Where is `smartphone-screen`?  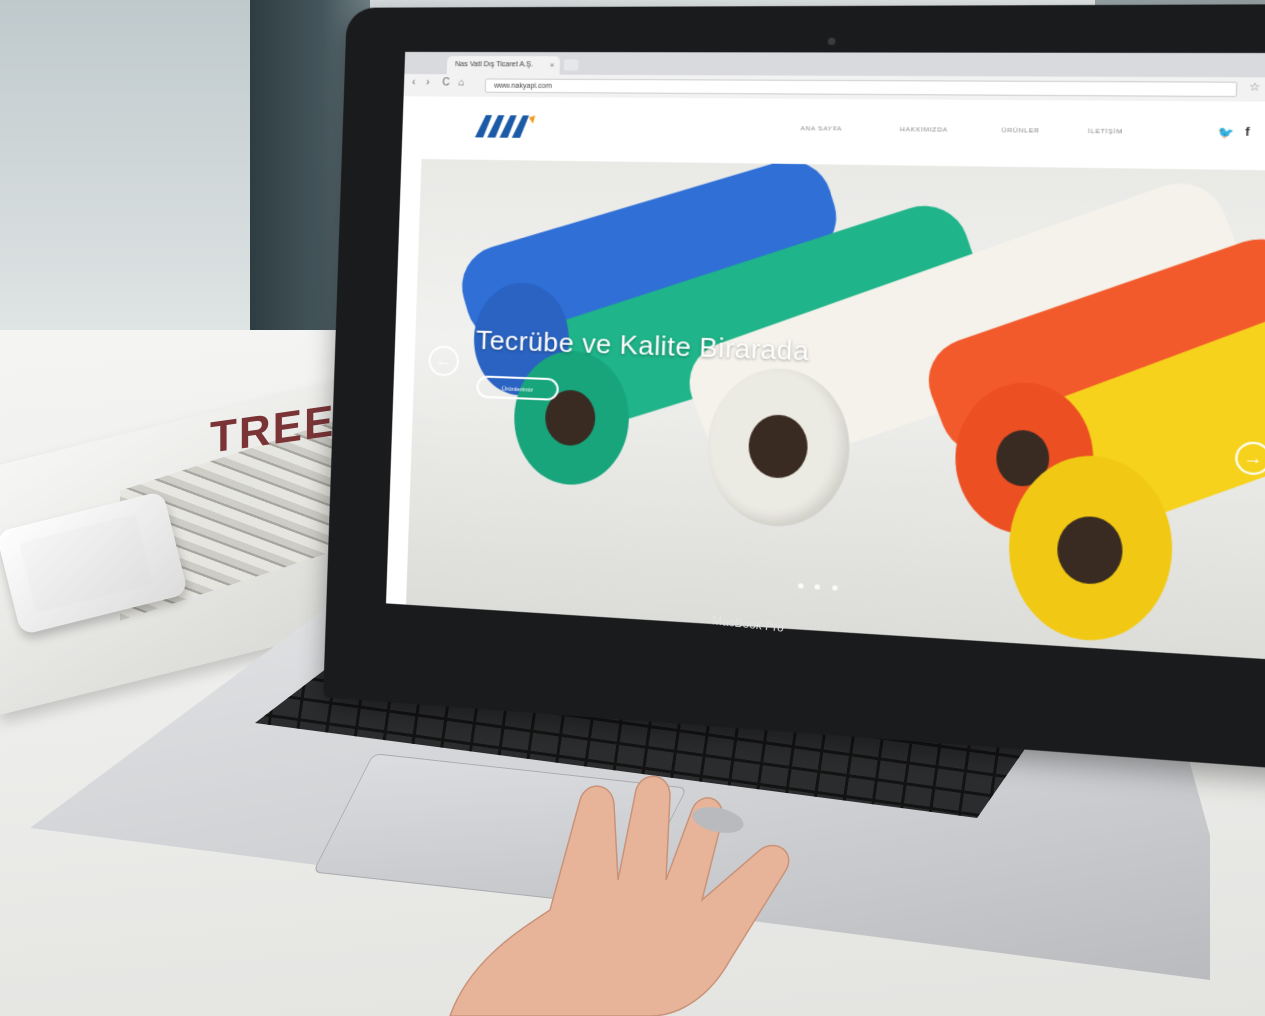
smartphone-screen is located at coordinates (86, 563).